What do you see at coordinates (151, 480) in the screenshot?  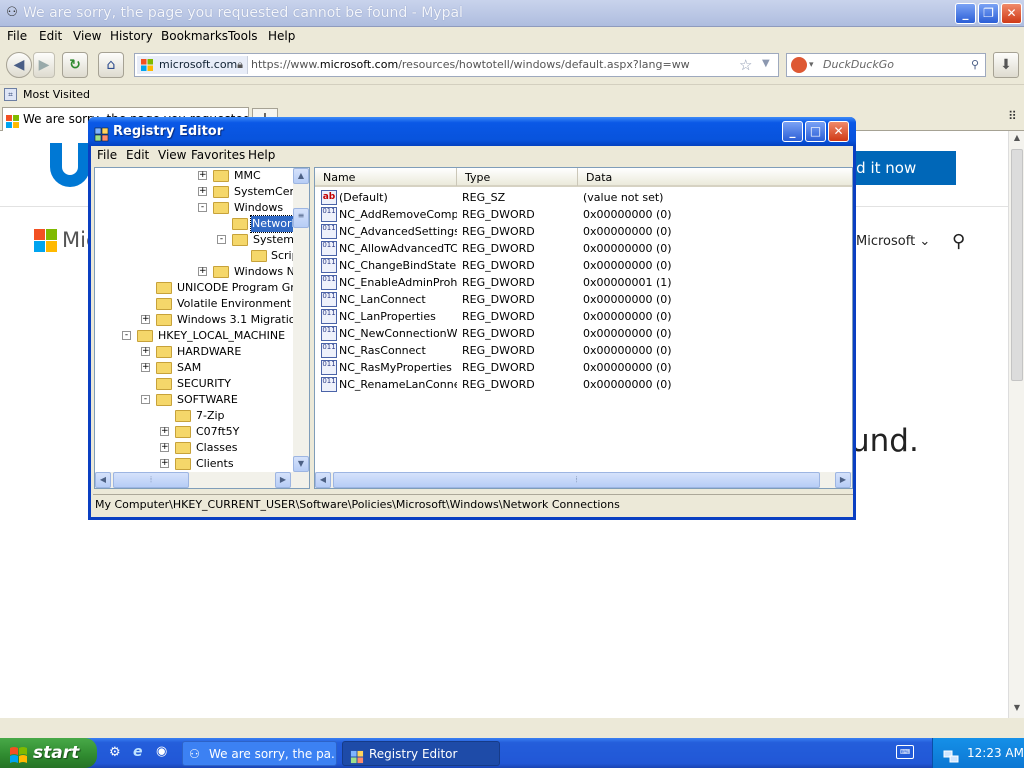 I see `tree-hscroll-thumb: ⦙` at bounding box center [151, 480].